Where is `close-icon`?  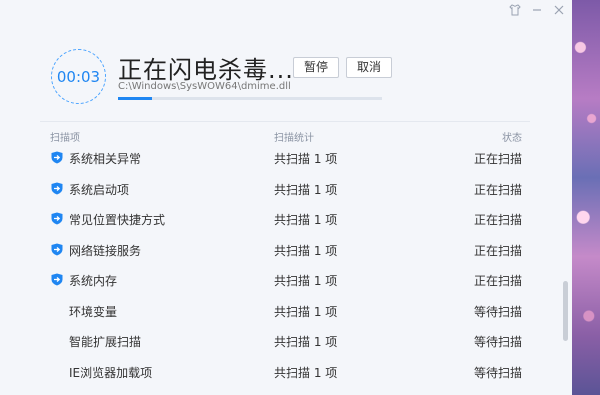
close-icon is located at coordinates (559, 12).